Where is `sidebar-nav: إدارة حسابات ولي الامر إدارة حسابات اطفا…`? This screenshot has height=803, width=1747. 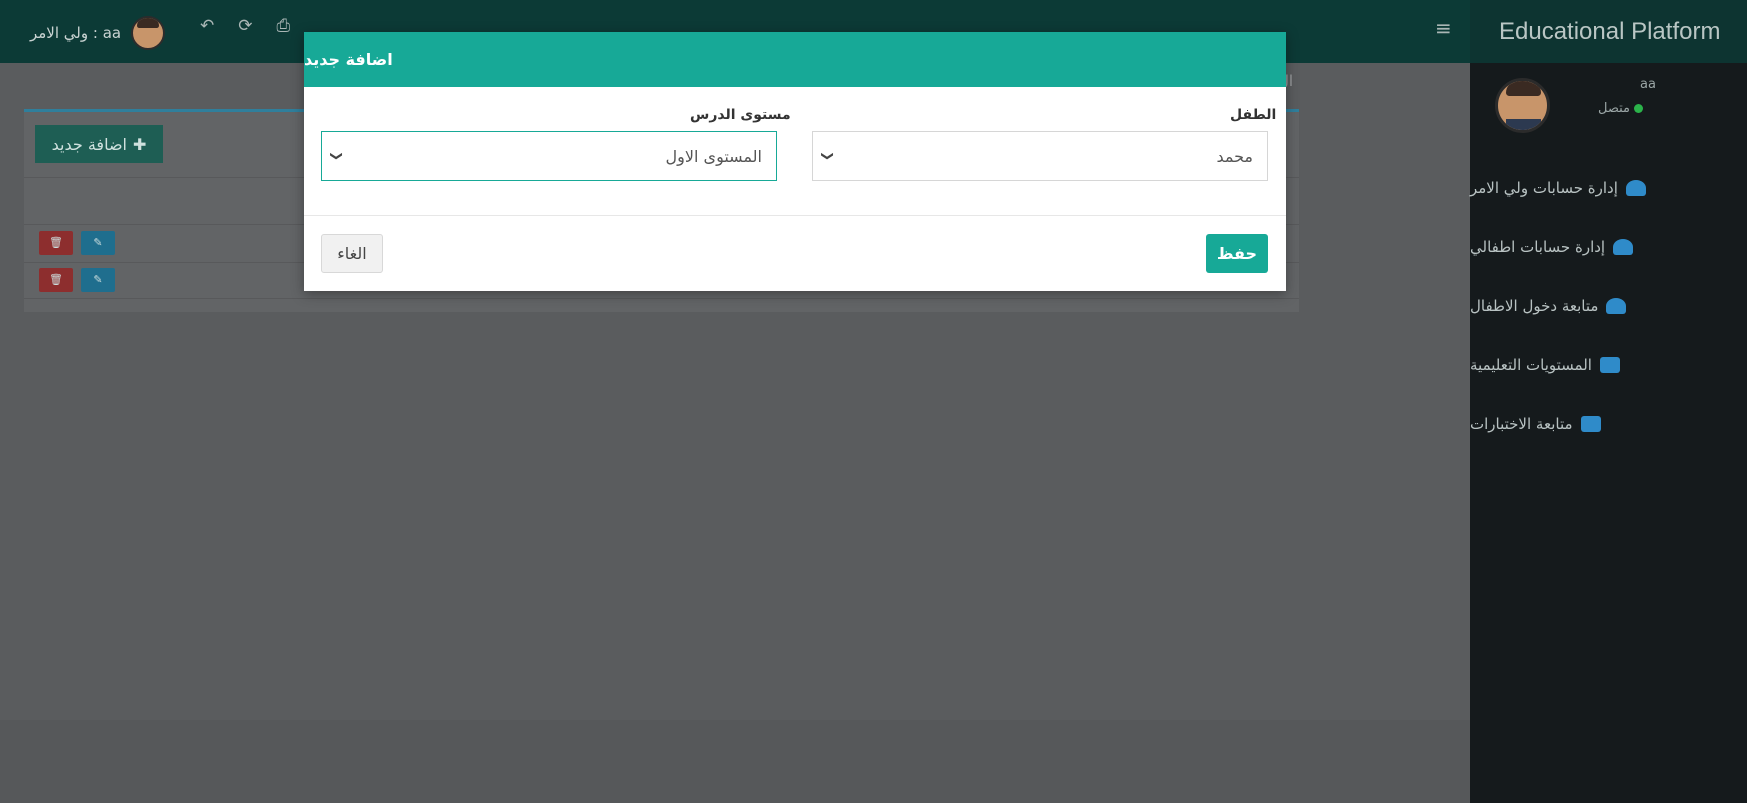 sidebar-nav: إدارة حسابات ولي الامر إدارة حسابات اطفا… is located at coordinates (1608, 305).